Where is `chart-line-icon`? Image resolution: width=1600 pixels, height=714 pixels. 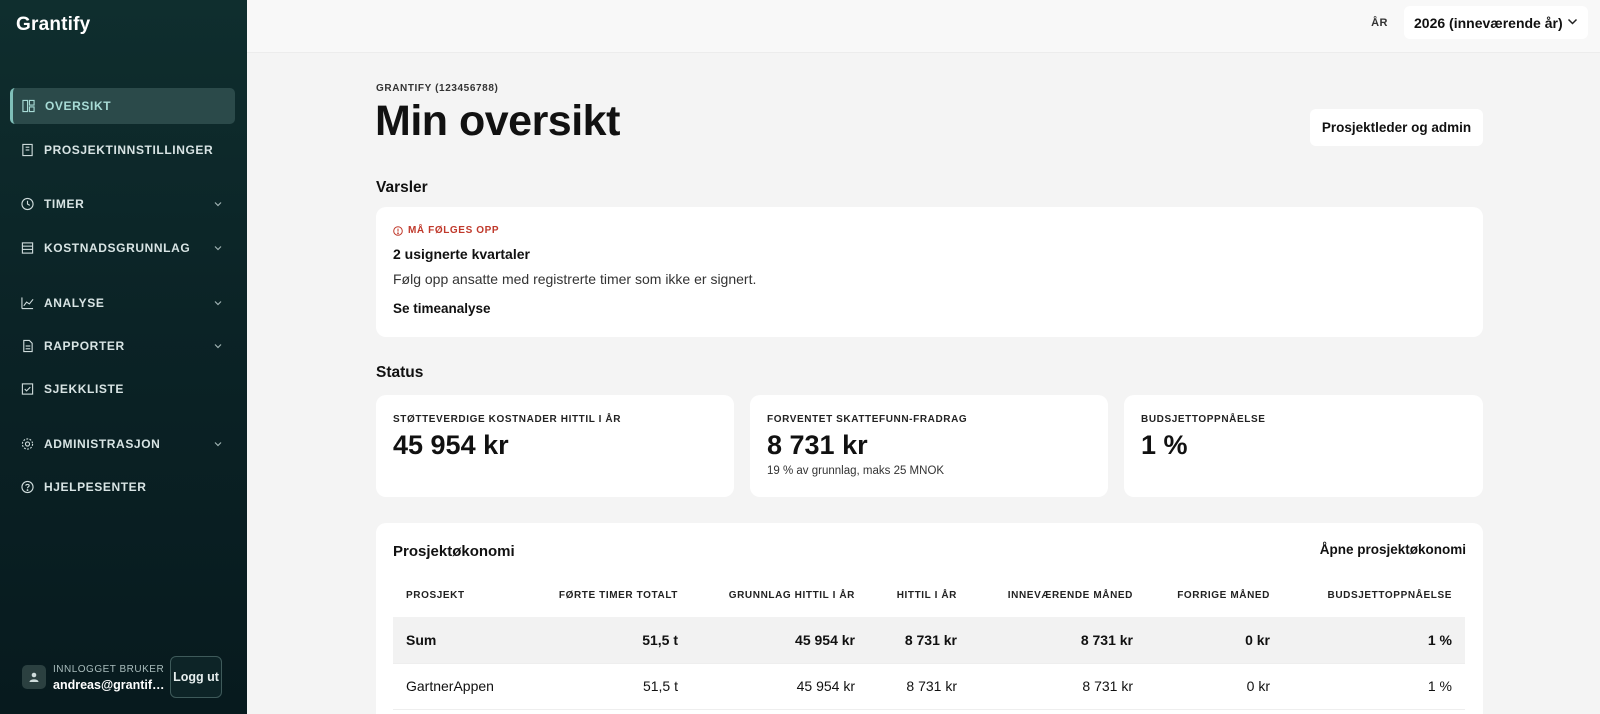
chart-line-icon is located at coordinates (27, 303).